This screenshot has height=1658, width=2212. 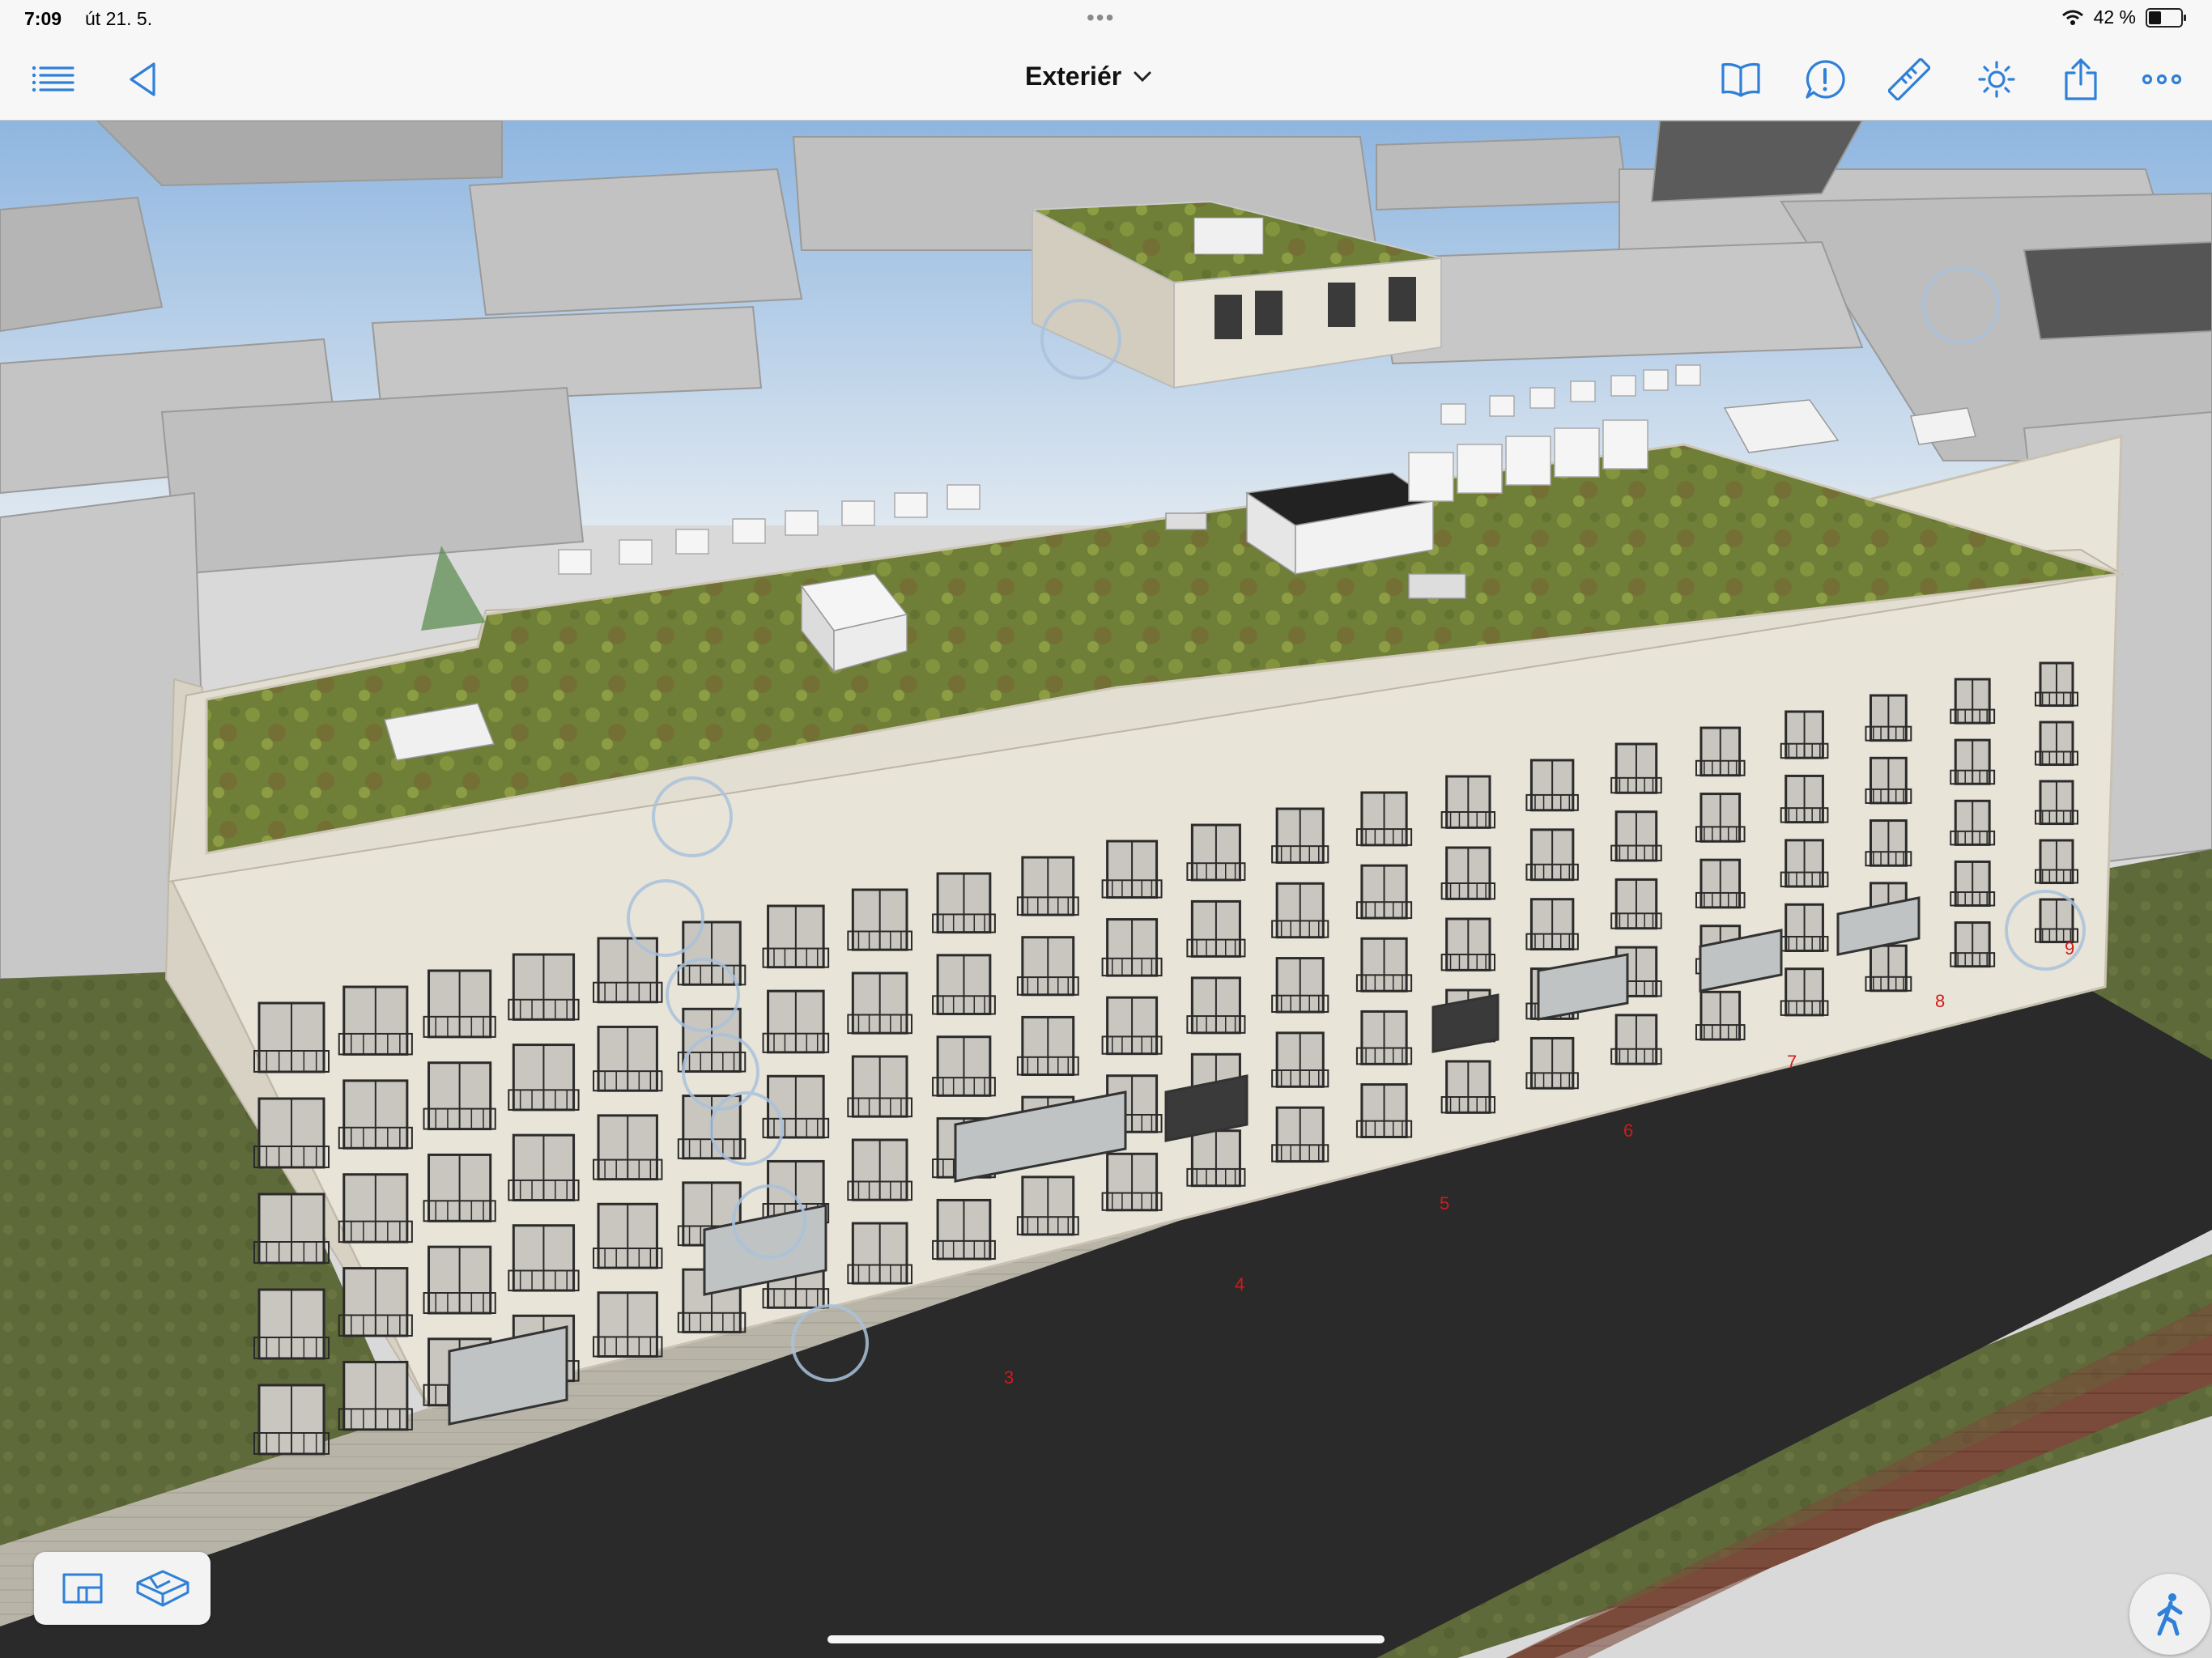 I want to click on sun-icon, so click(x=1997, y=79).